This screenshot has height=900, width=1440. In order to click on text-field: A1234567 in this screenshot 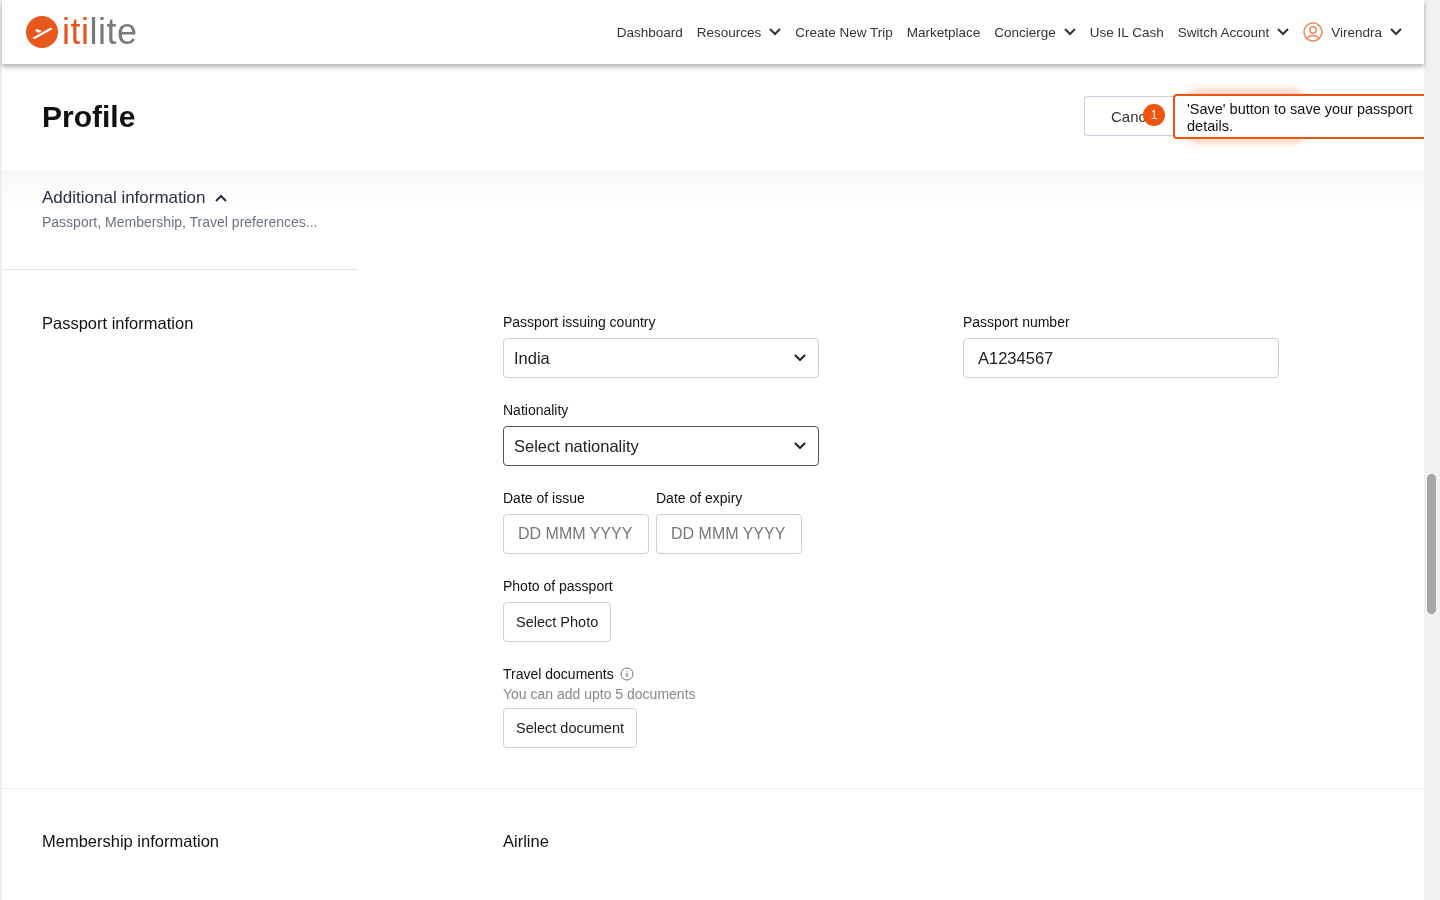, I will do `click(1121, 358)`.